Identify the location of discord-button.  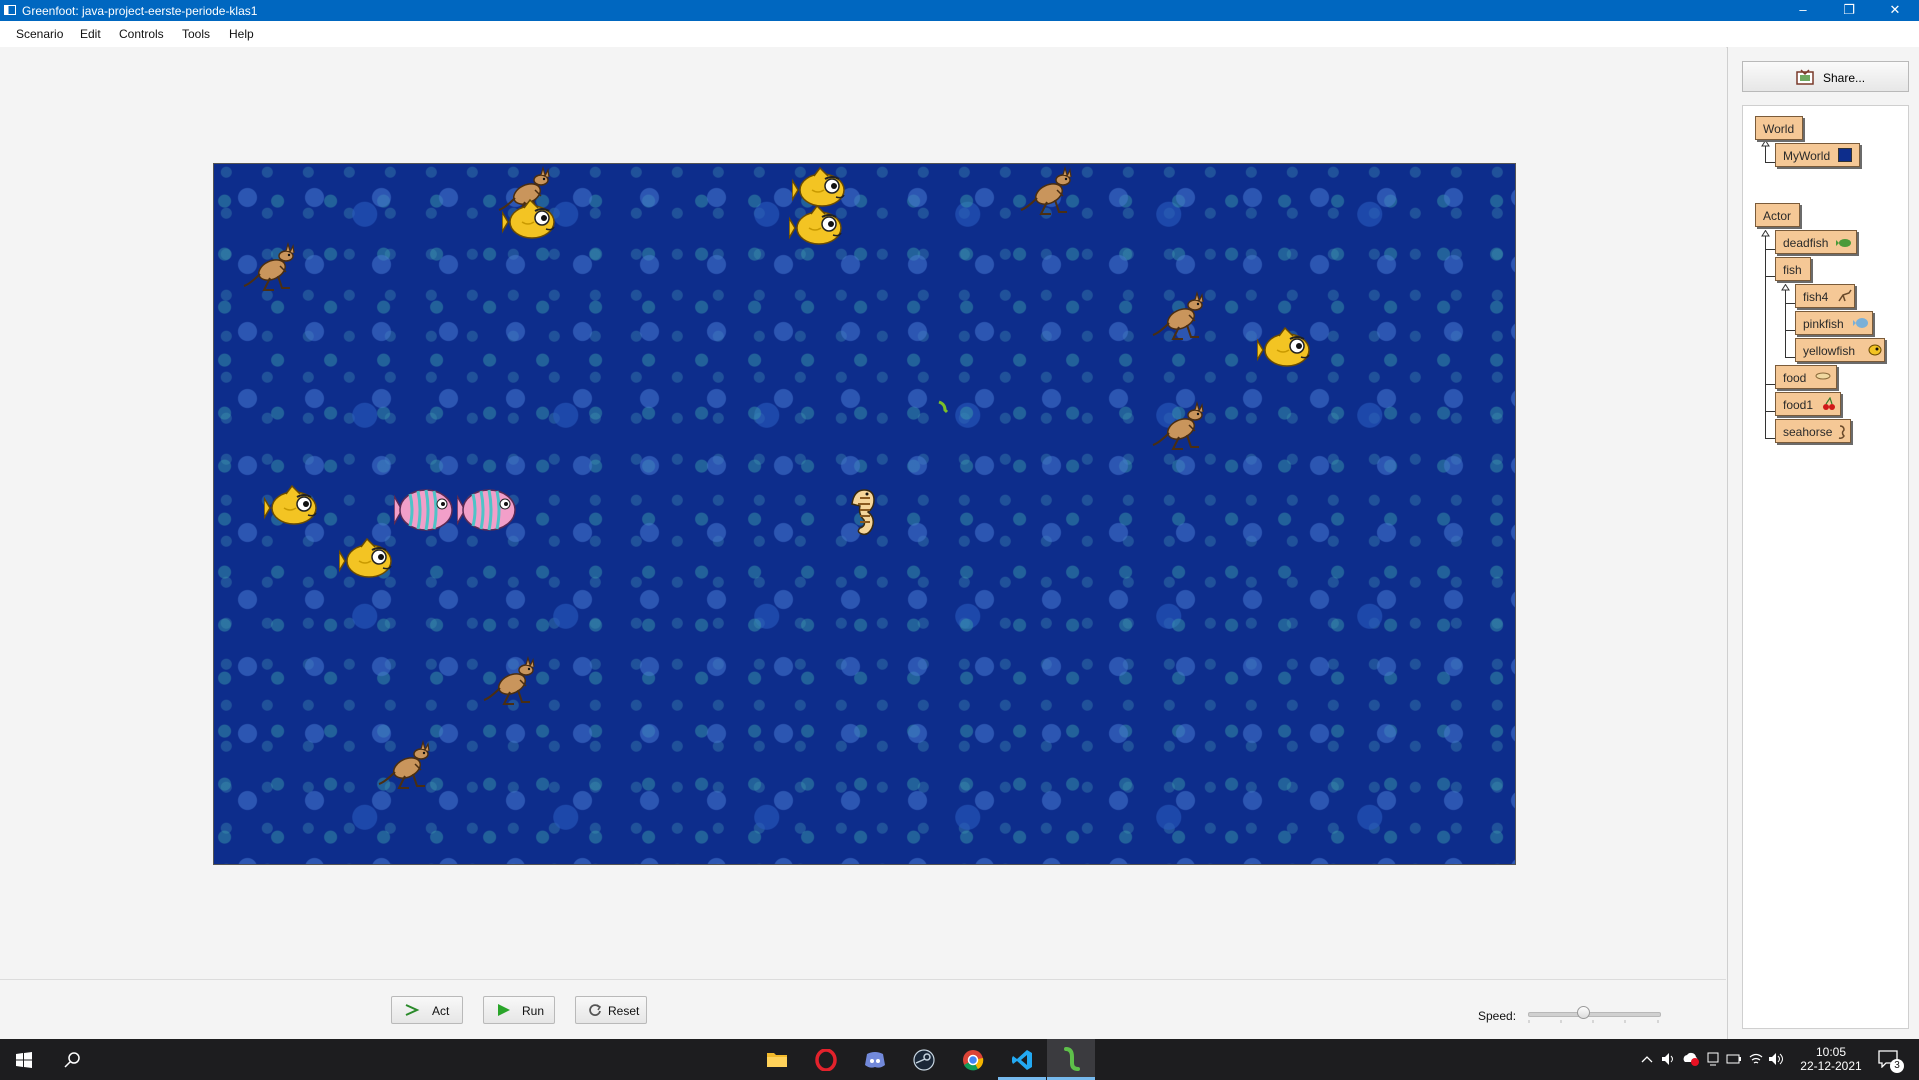
(875, 1059).